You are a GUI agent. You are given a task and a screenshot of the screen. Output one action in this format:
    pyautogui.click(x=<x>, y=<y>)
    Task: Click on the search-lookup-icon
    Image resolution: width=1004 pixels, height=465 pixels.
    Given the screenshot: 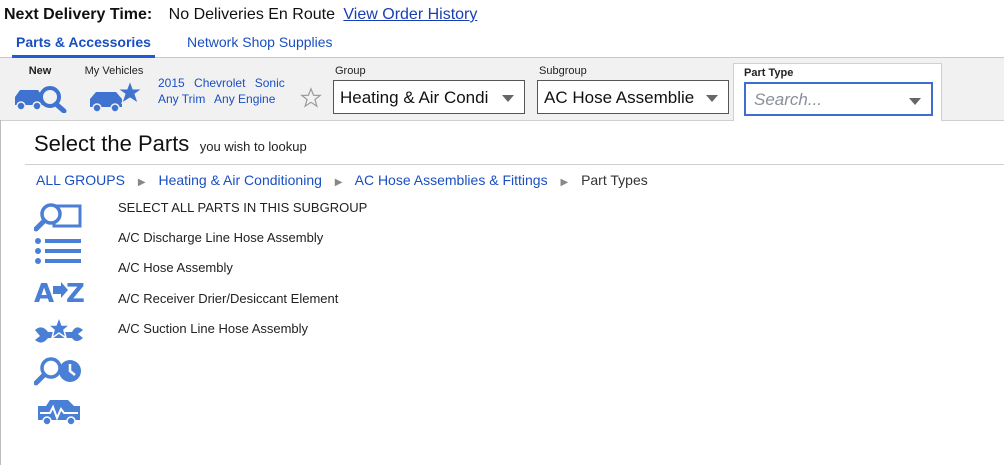 What is the action you would take?
    pyautogui.click(x=59, y=217)
    